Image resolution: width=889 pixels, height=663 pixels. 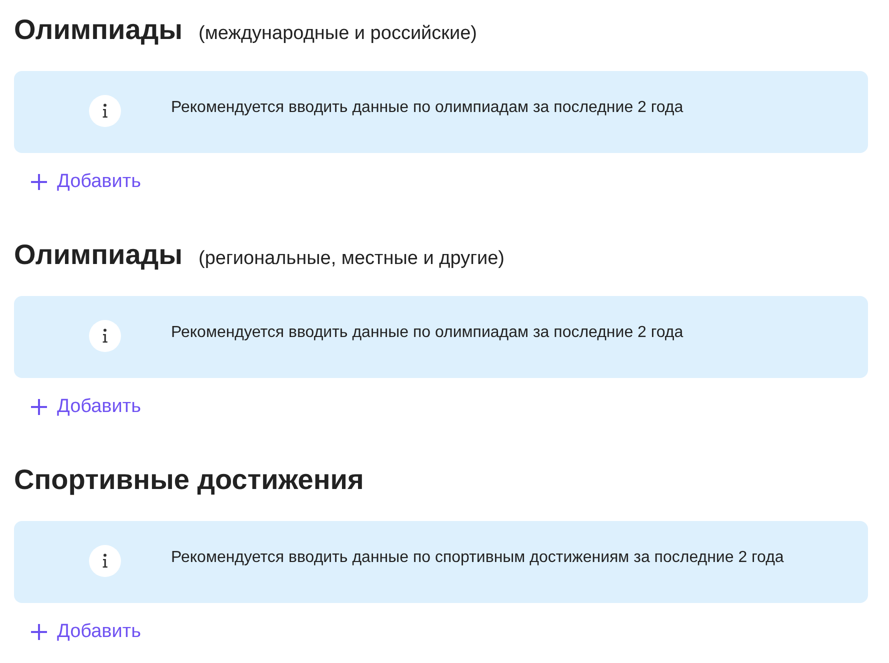 I want to click on notice-text: Рекомендуется вводить данные по спортивным достижениям за последние 2 года, so click(x=477, y=558).